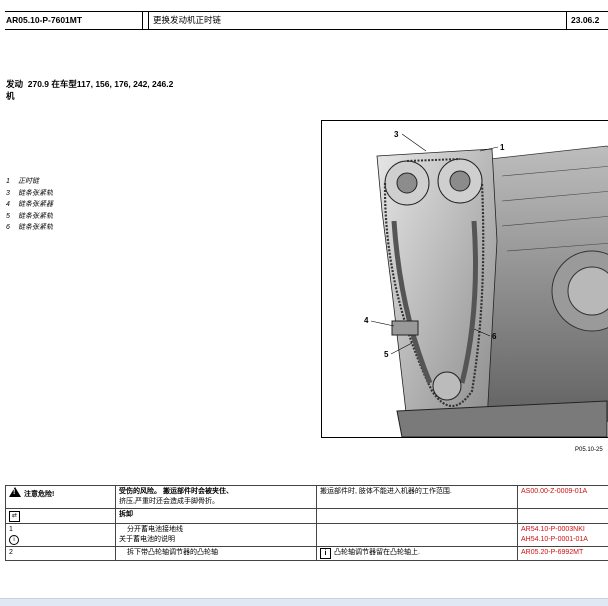  Describe the element at coordinates (377, 552) in the screenshot. I see `step2-info: 凸轮轴调节器留在凸轮轴上.` at that location.